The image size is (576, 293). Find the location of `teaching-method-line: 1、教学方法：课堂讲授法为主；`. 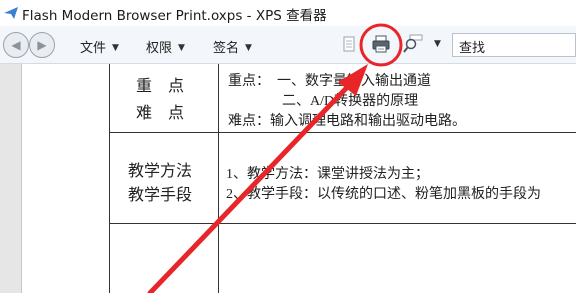

teaching-method-line: 1、教学方法：课堂讲授法为主； is located at coordinates (327, 174).